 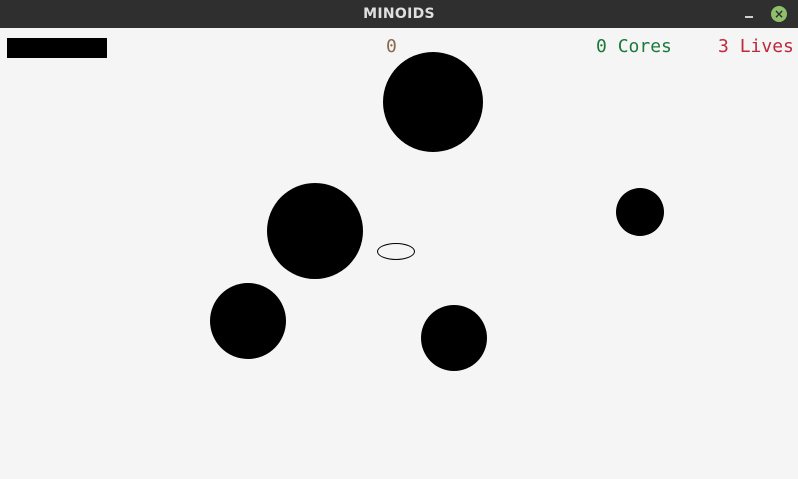 I want to click on score-display: 0, so click(x=391, y=47).